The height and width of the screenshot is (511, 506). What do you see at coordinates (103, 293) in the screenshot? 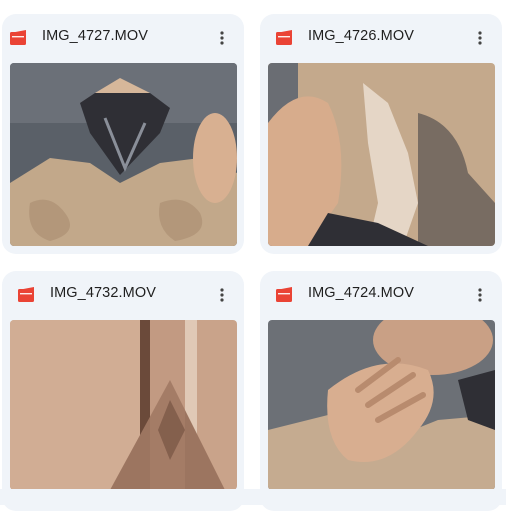
I see `file-name: IMG_4732.MOV` at bounding box center [103, 293].